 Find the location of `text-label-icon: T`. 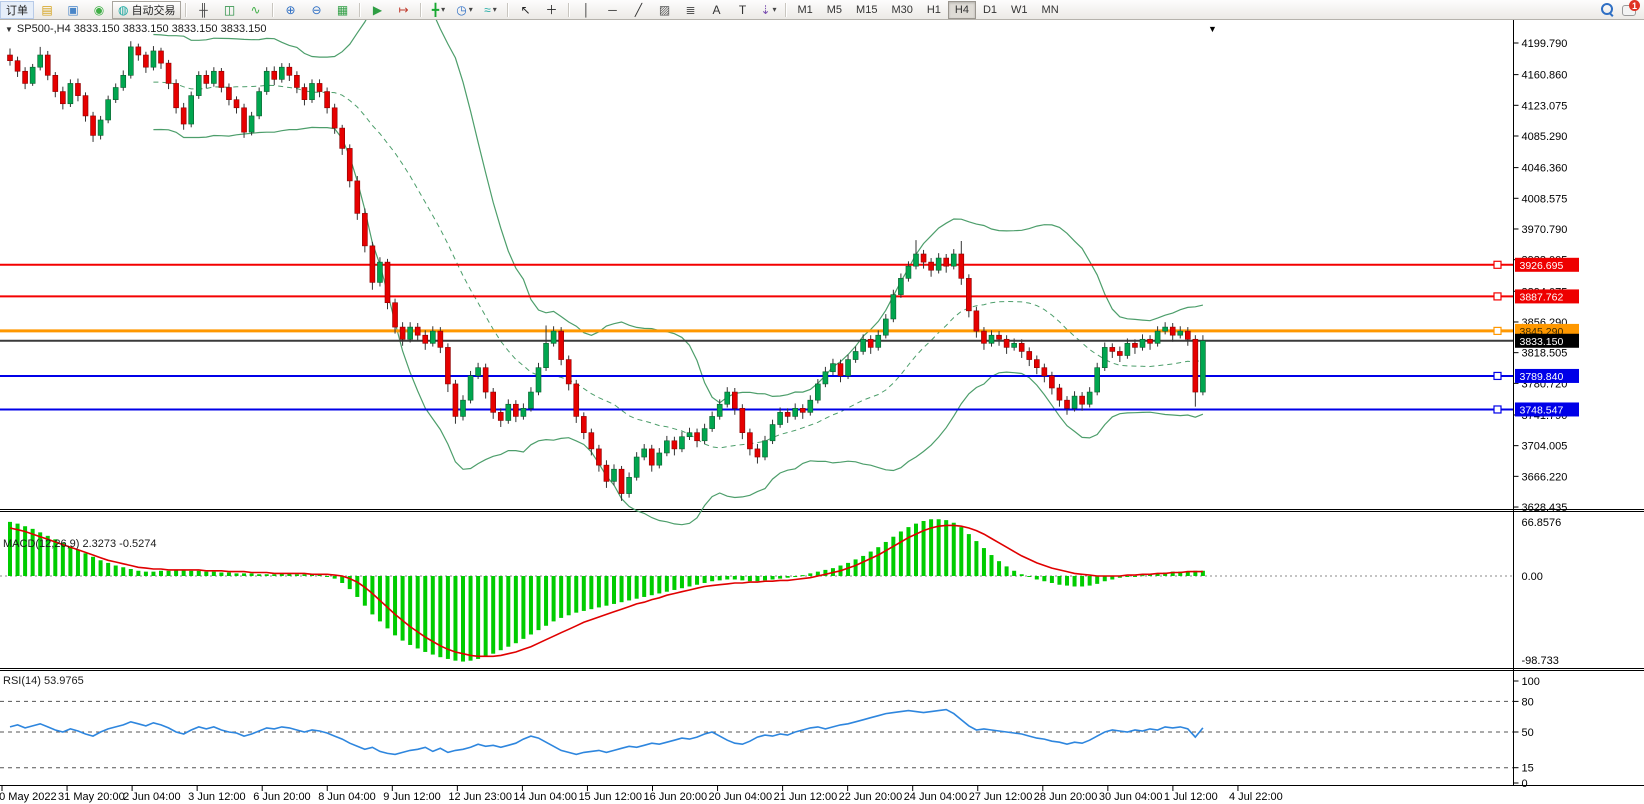

text-label-icon: T is located at coordinates (742, 9).